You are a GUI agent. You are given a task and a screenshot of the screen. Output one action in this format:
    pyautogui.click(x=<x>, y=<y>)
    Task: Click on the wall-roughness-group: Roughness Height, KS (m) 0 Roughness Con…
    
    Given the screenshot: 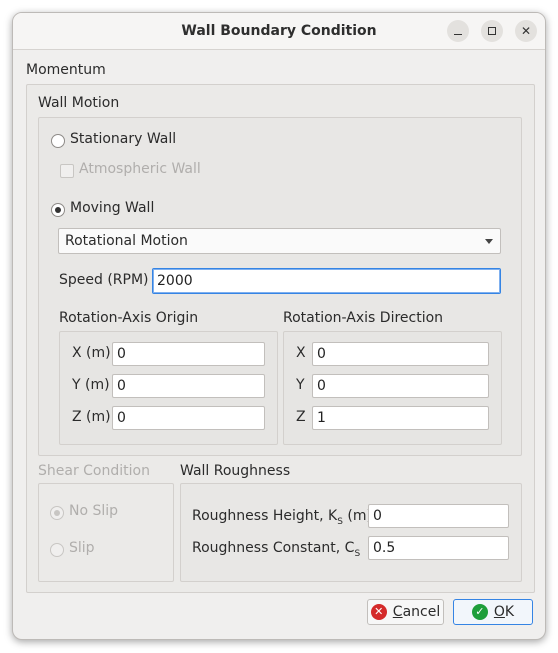 What is the action you would take?
    pyautogui.click(x=351, y=532)
    